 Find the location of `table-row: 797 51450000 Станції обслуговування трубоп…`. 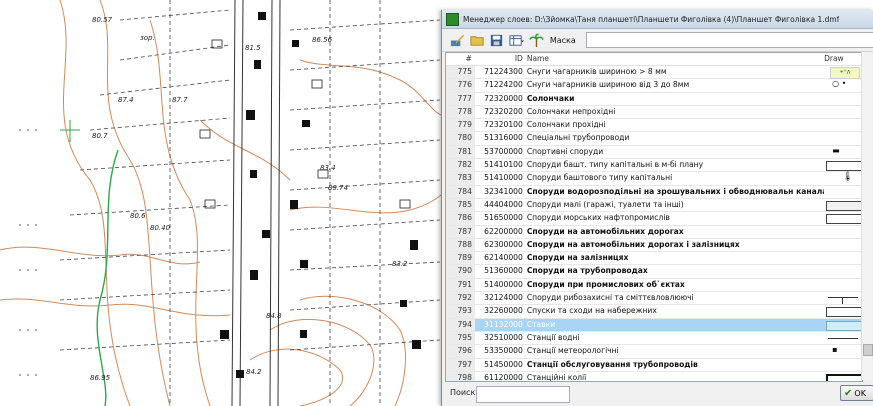

table-row: 797 51450000 Станції обслуговування трубоп… is located at coordinates (654, 365).